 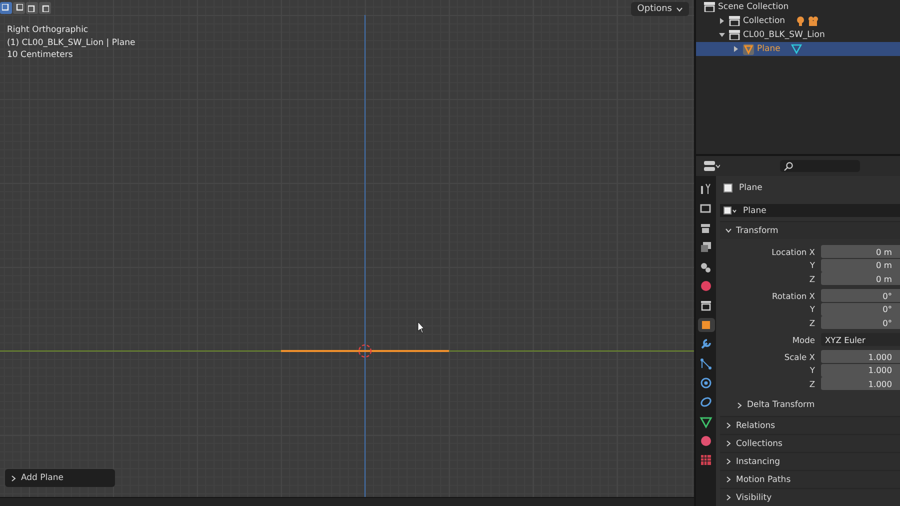 I want to click on subpanel-header: Delta Transform, so click(x=810, y=405).